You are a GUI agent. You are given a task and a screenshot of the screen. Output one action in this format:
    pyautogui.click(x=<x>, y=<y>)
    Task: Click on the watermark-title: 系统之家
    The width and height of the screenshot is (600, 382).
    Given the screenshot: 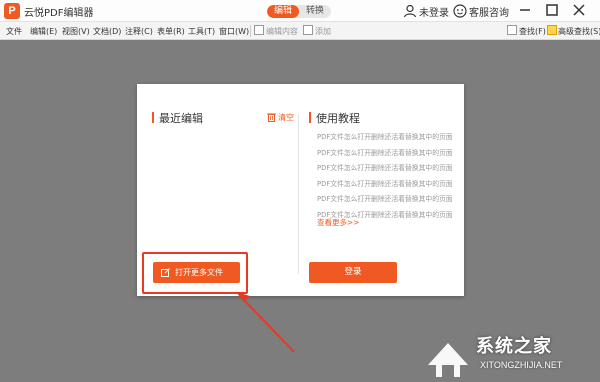 What is the action you would take?
    pyautogui.click(x=514, y=346)
    